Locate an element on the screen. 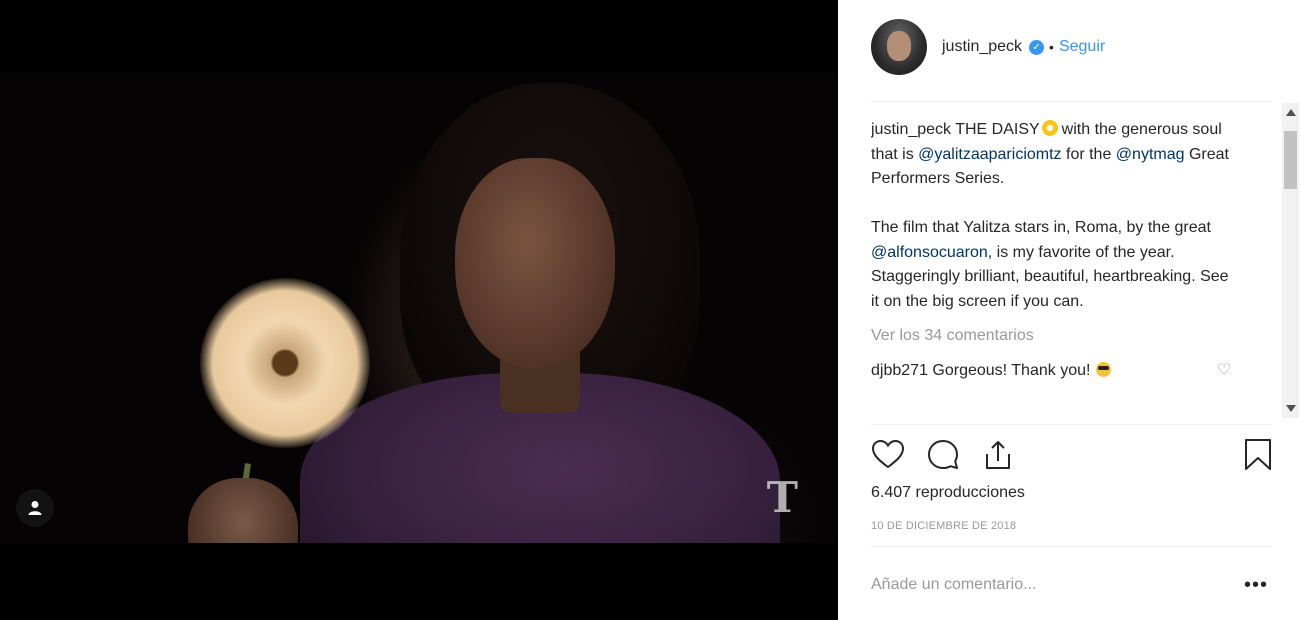 The width and height of the screenshot is (1301, 620). scroll-thumb is located at coordinates (1290, 160).